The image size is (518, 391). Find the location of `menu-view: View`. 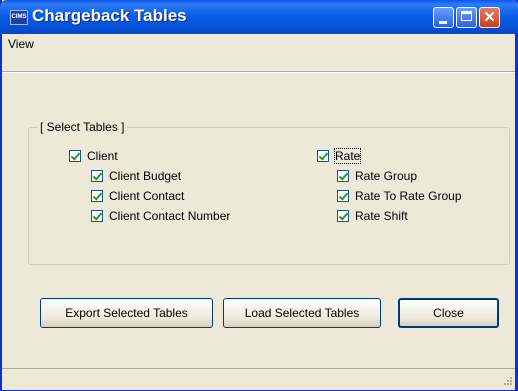

menu-view: View is located at coordinates (21, 44).